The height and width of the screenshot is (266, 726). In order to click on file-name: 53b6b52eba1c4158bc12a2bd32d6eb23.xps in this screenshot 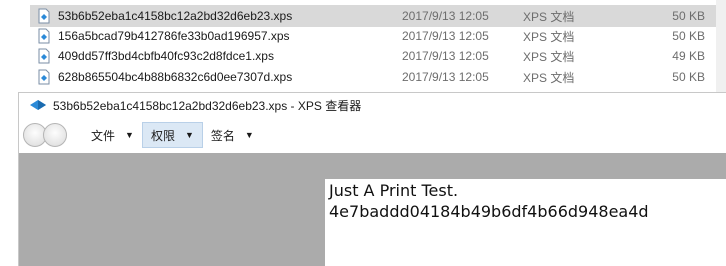, I will do `click(175, 16)`.